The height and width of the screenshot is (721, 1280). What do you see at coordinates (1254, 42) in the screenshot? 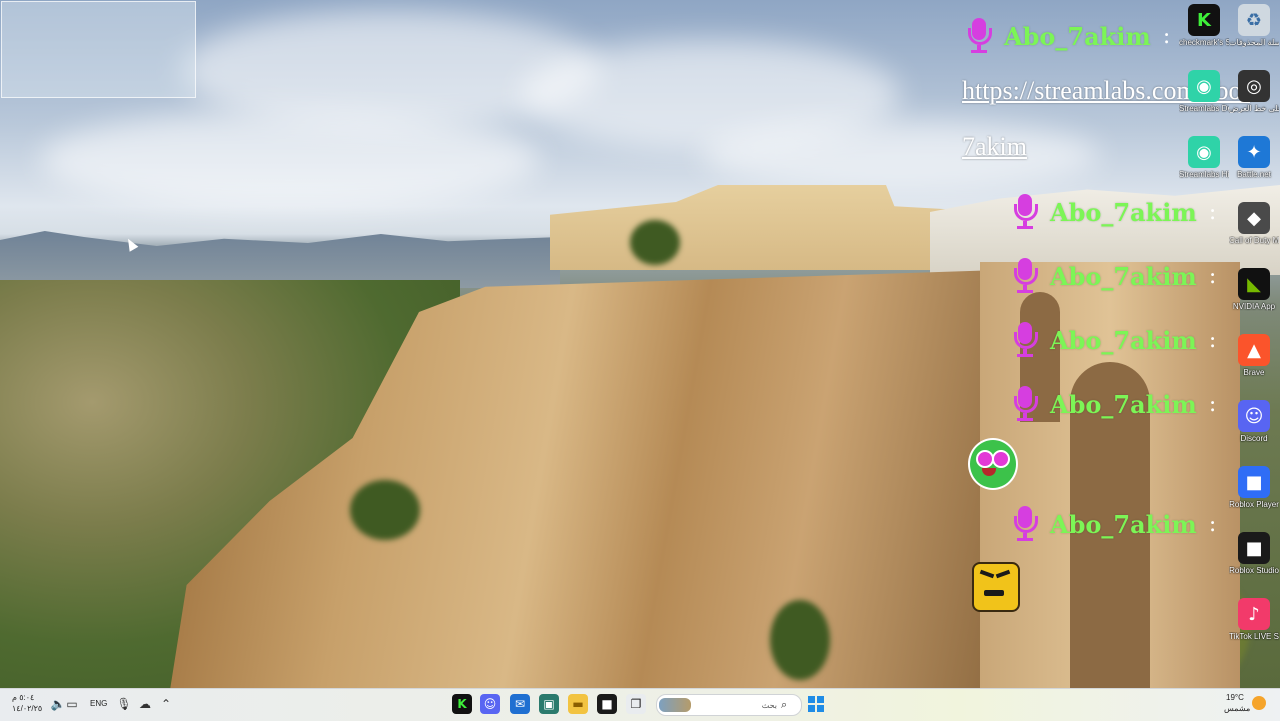
I see `desktop-icon-label: سلة المحذوفات` at bounding box center [1254, 42].